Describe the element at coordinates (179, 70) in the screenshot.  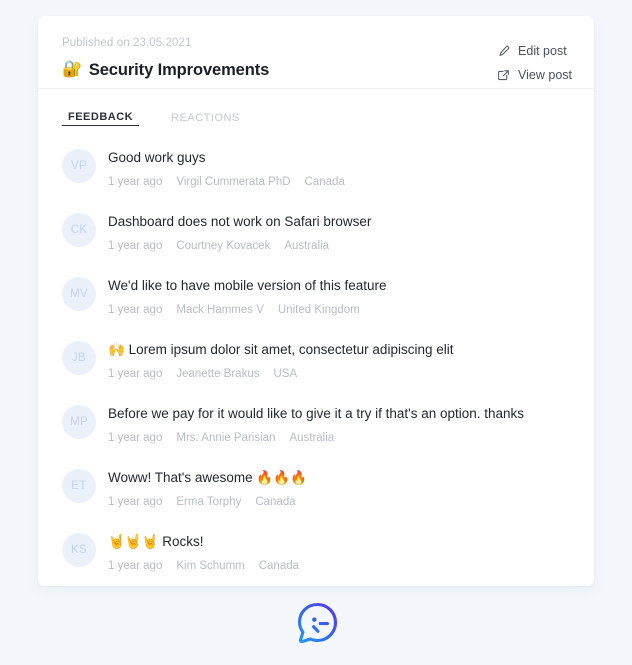
I see `page-title-text: Security Improvements` at that location.